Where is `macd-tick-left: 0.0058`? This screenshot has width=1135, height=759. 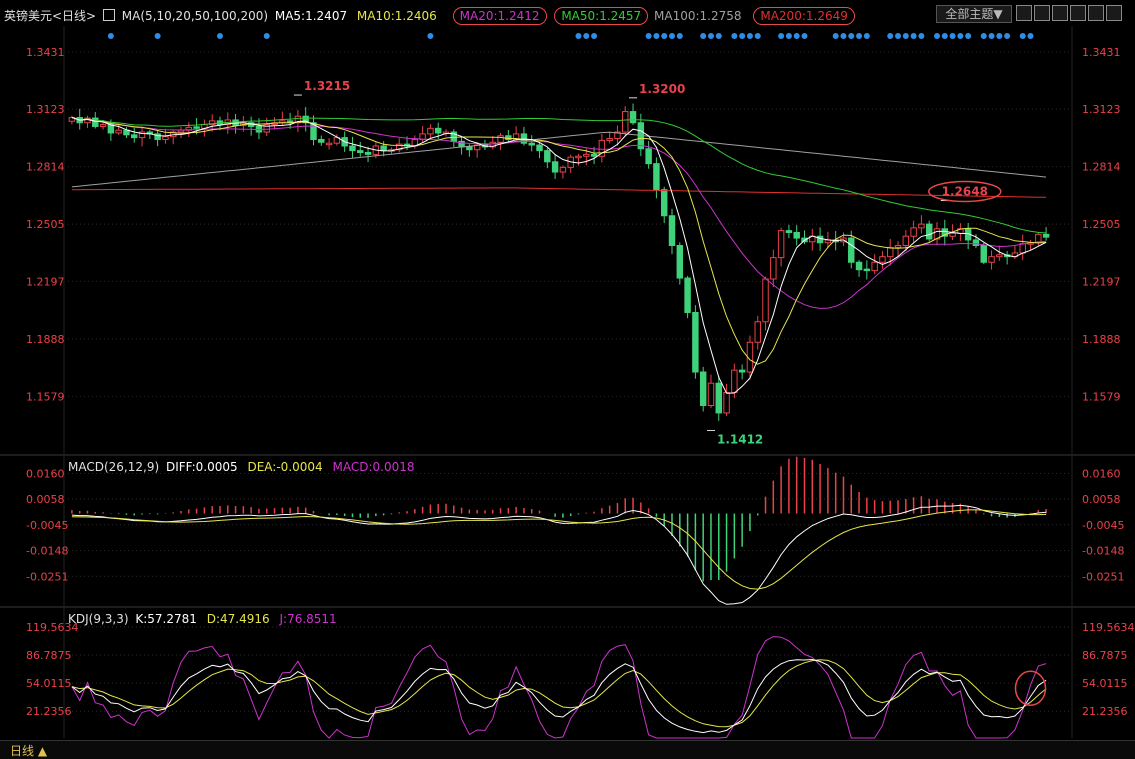 macd-tick-left: 0.0058 is located at coordinates (45, 499).